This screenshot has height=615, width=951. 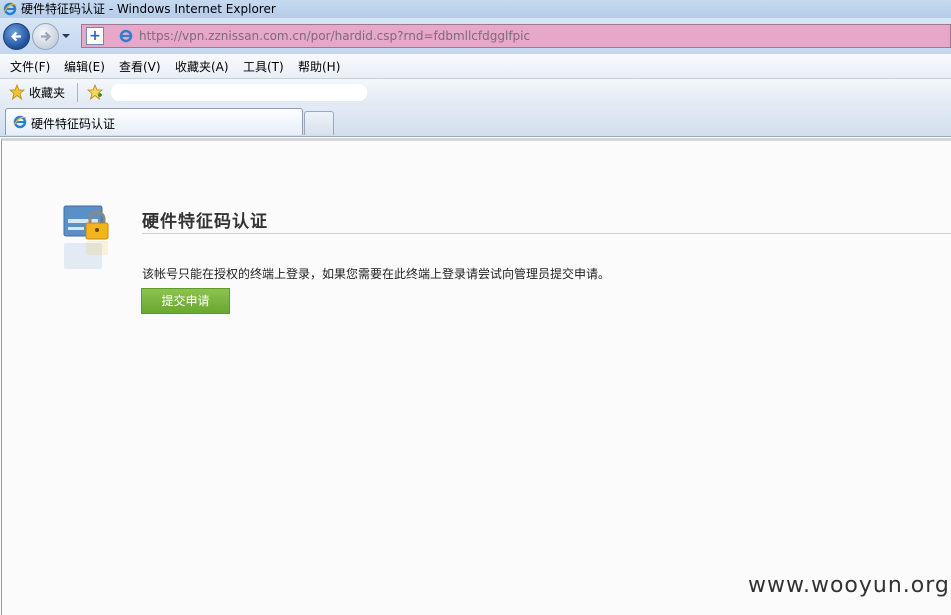 I want to click on forward-button, so click(x=45, y=36).